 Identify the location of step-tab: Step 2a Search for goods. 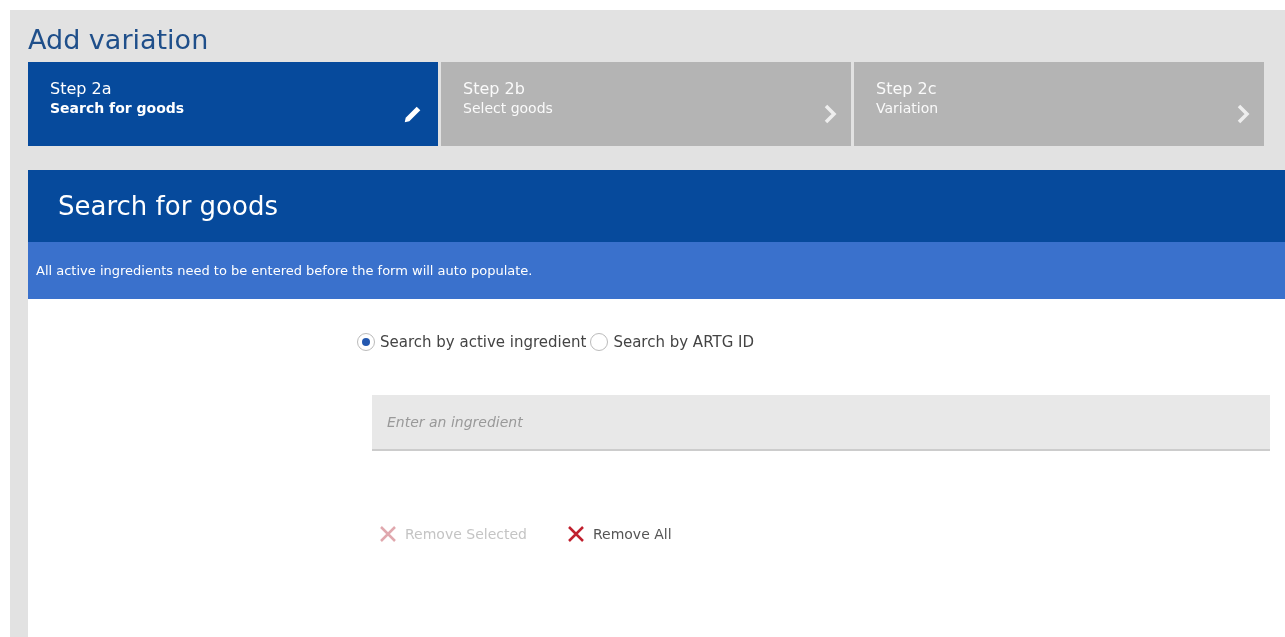
(233, 104).